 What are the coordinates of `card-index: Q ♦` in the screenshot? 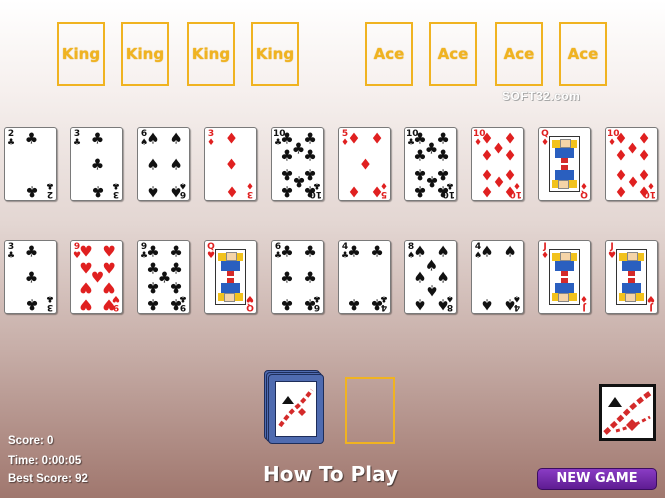 It's located at (584, 189).